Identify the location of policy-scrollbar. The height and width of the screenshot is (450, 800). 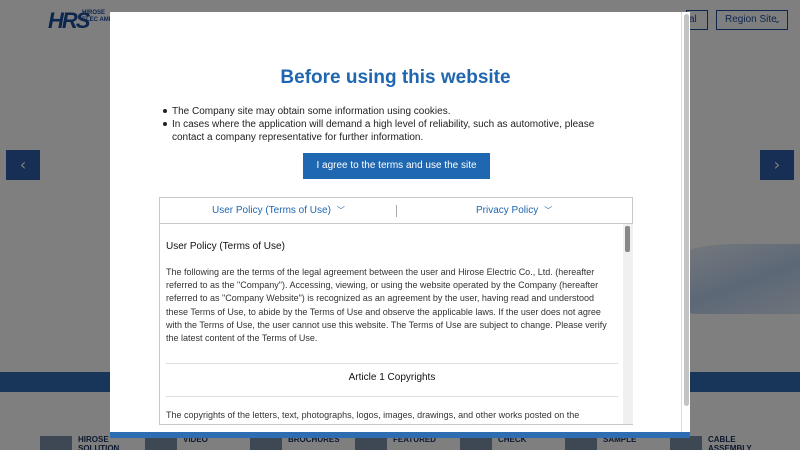
(628, 324).